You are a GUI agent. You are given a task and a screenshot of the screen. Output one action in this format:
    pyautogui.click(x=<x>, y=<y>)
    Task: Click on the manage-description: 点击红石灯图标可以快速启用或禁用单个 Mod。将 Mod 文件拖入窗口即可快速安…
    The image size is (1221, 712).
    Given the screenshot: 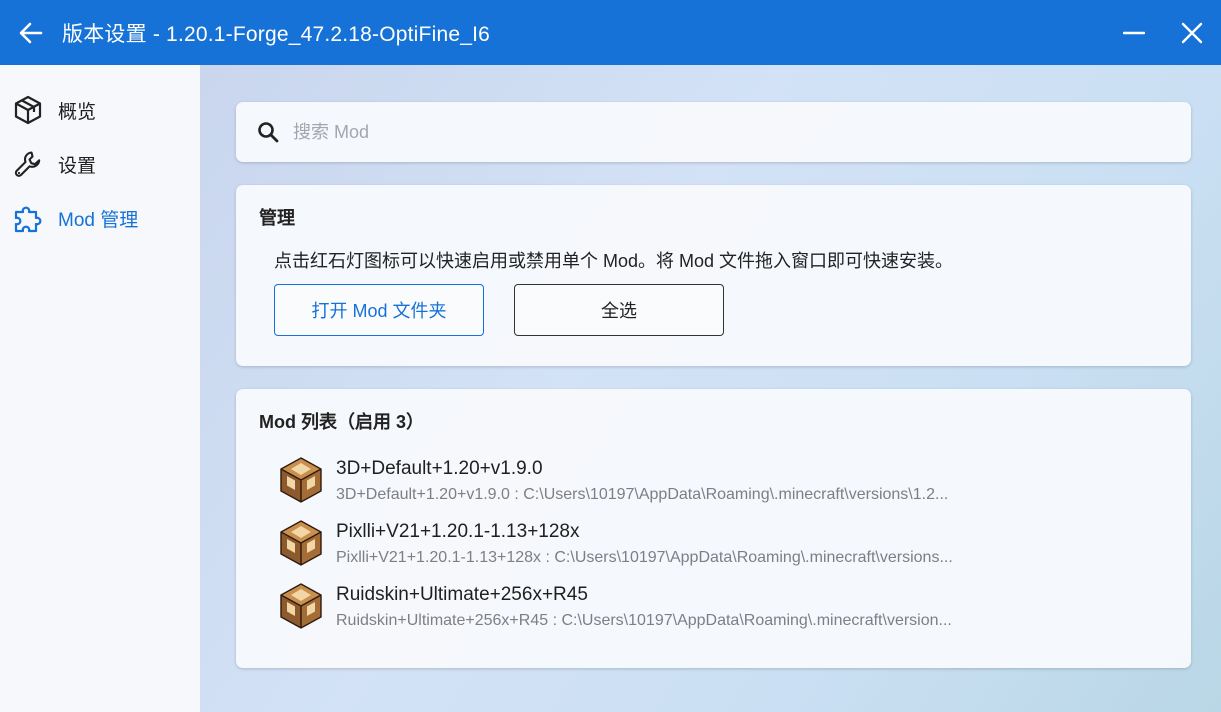 What is the action you would take?
    pyautogui.click(x=614, y=261)
    